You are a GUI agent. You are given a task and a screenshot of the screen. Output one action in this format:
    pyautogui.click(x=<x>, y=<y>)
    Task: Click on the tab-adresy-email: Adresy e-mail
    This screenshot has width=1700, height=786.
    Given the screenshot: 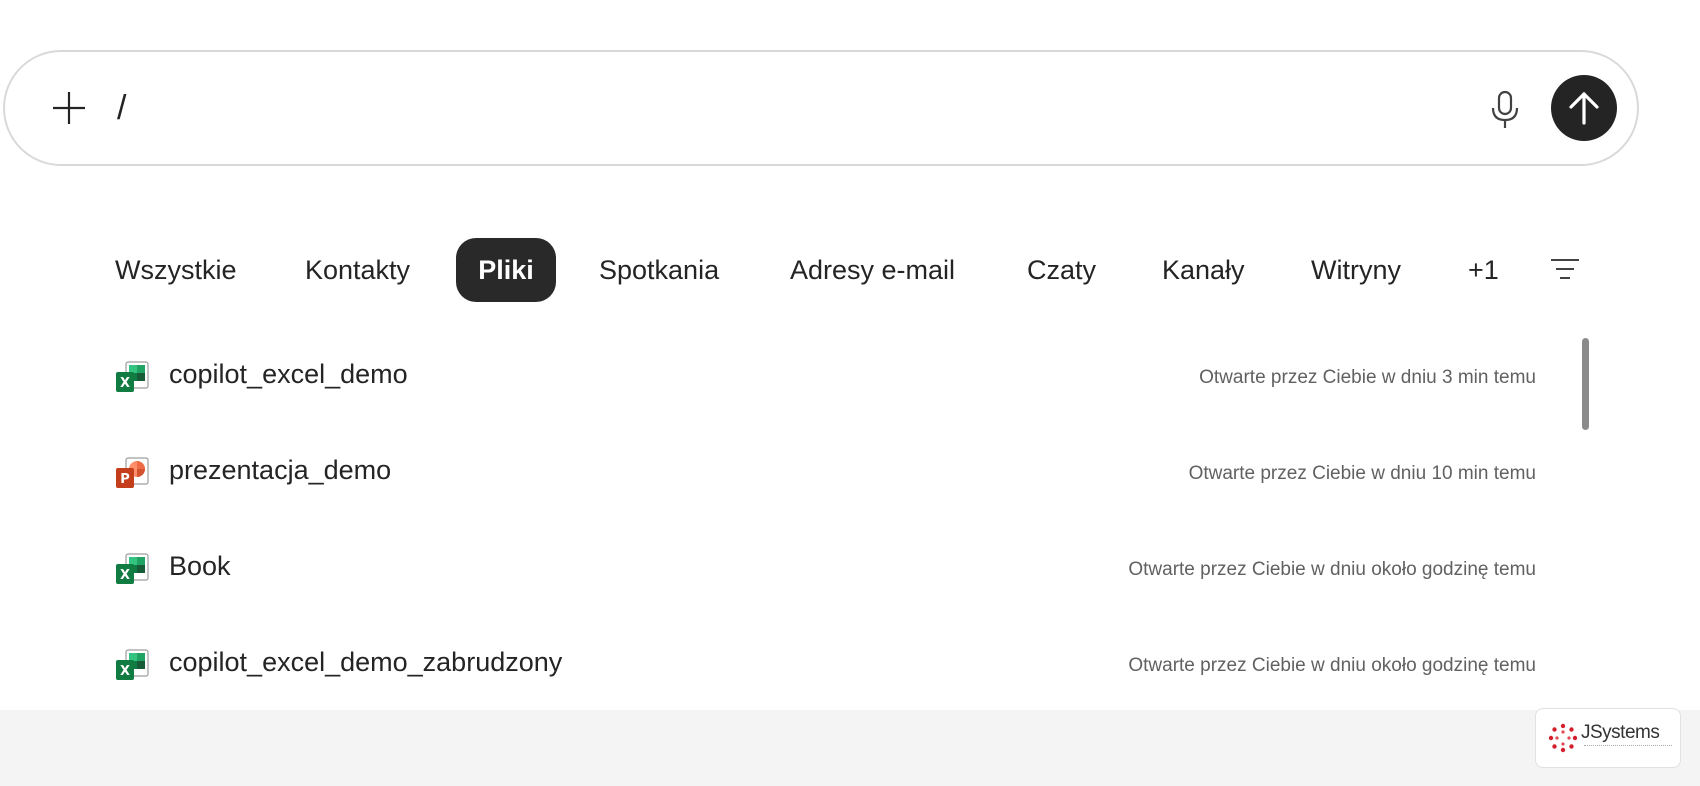 What is the action you would take?
    pyautogui.click(x=872, y=270)
    